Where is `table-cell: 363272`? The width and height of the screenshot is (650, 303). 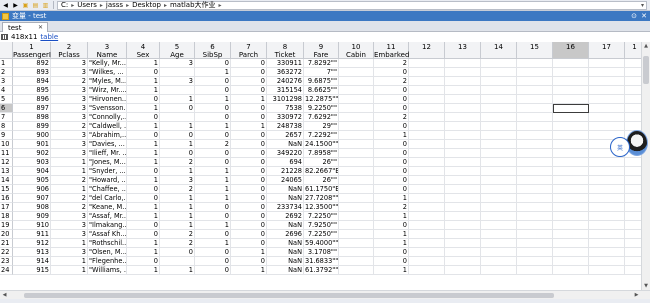 table-cell: 363272 is located at coordinates (285, 72).